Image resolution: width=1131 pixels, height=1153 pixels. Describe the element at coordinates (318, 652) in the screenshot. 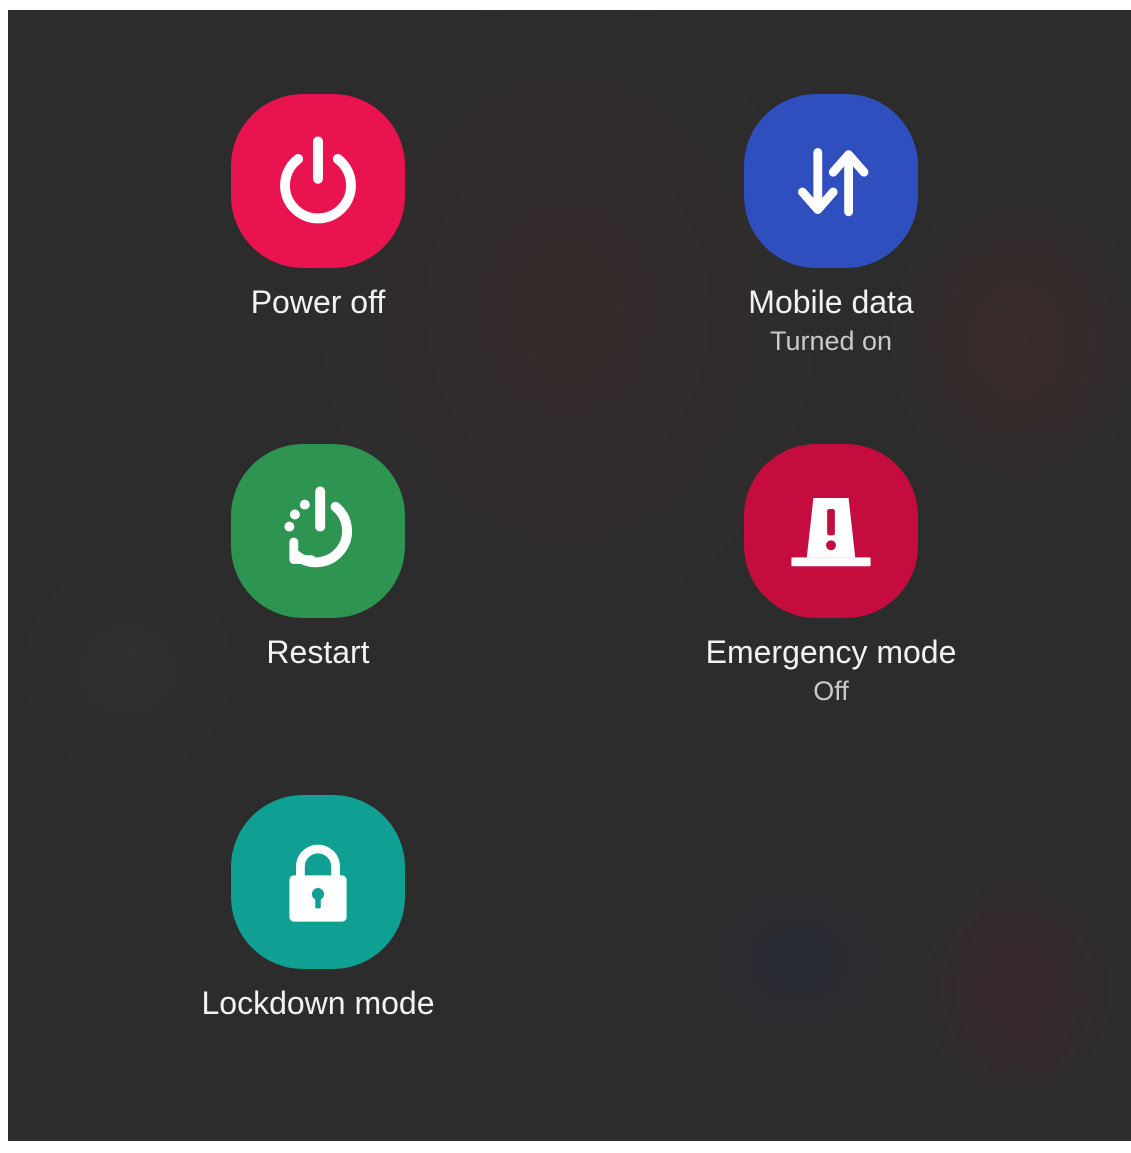

I see `restart-label: Restart` at that location.